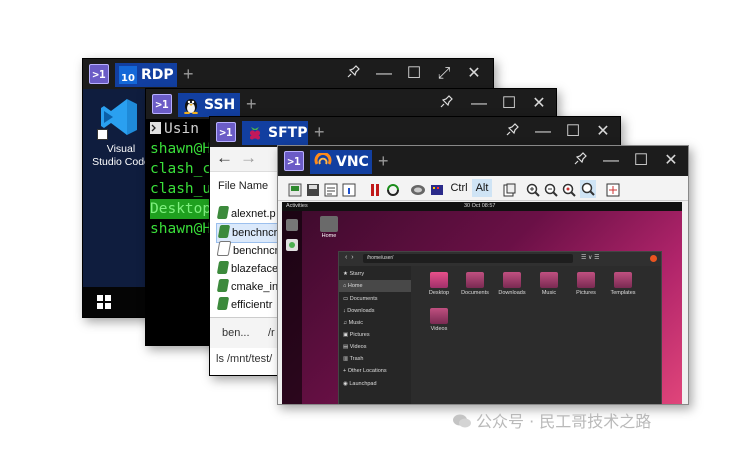 This screenshot has width=730, height=449. What do you see at coordinates (444, 74) in the screenshot?
I see `fullscreen-button: ⤢` at bounding box center [444, 74].